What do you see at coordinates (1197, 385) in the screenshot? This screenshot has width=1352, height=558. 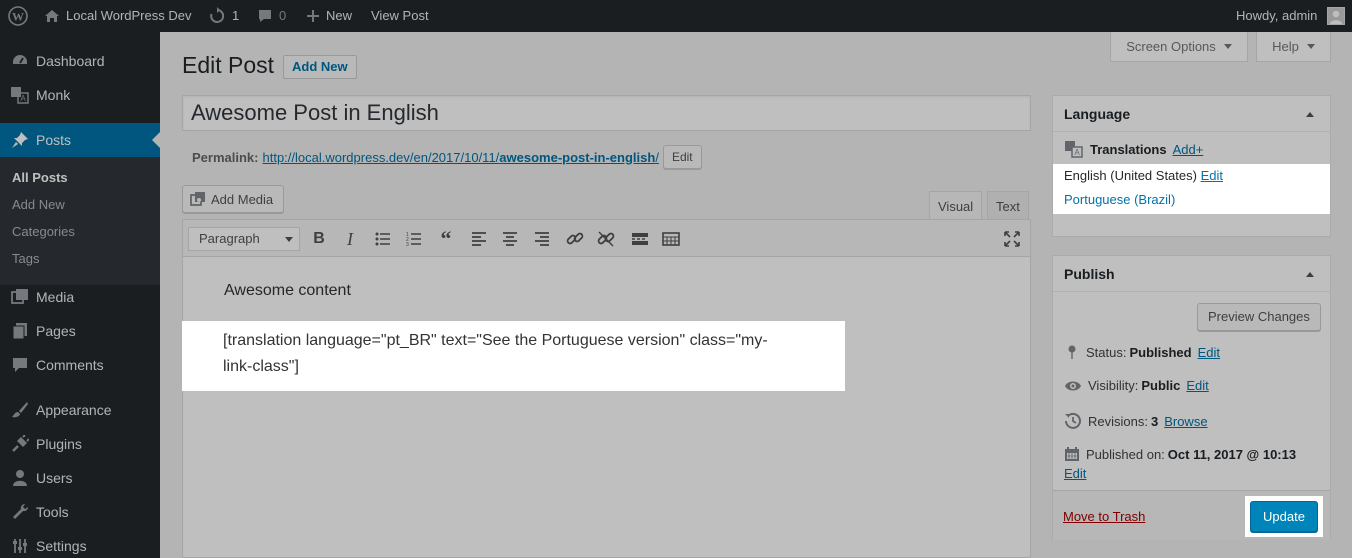 I see `edit-visibility-link: Edit` at bounding box center [1197, 385].